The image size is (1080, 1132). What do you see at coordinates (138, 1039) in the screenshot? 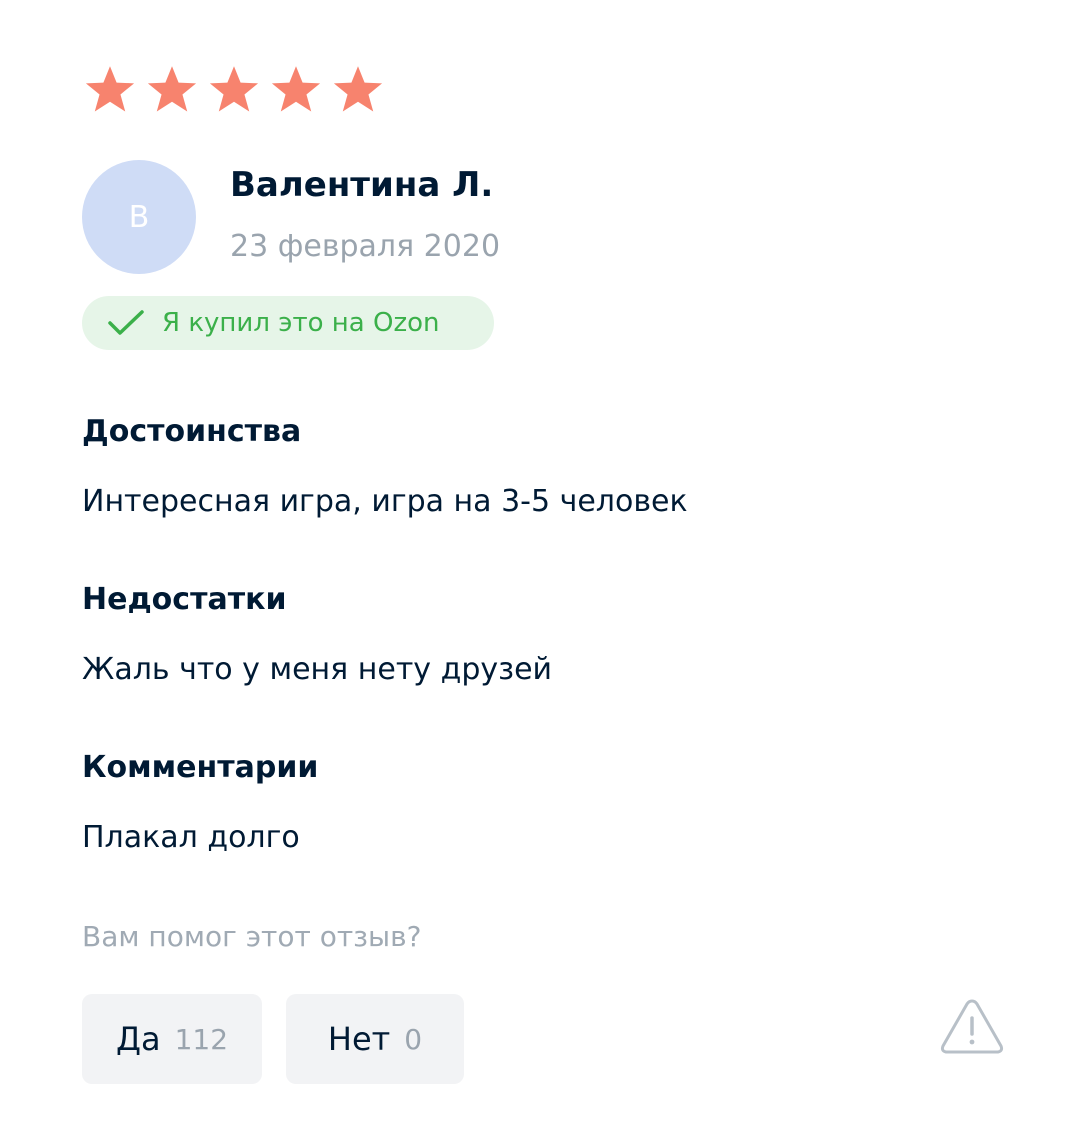
I see `vote-yes-label: Да` at bounding box center [138, 1039].